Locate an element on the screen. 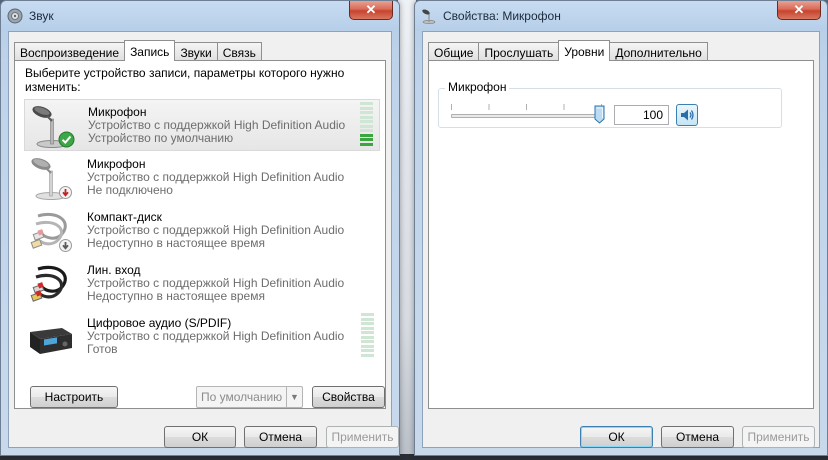  slider-thumb is located at coordinates (599, 114).